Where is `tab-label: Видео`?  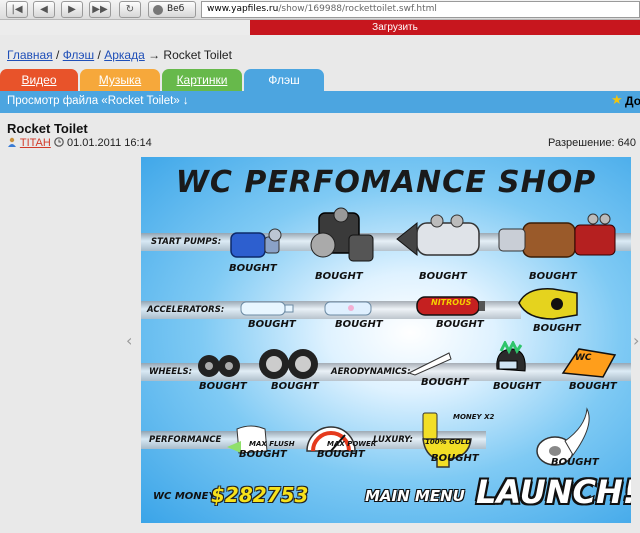
tab-label: Видео is located at coordinates (39, 80).